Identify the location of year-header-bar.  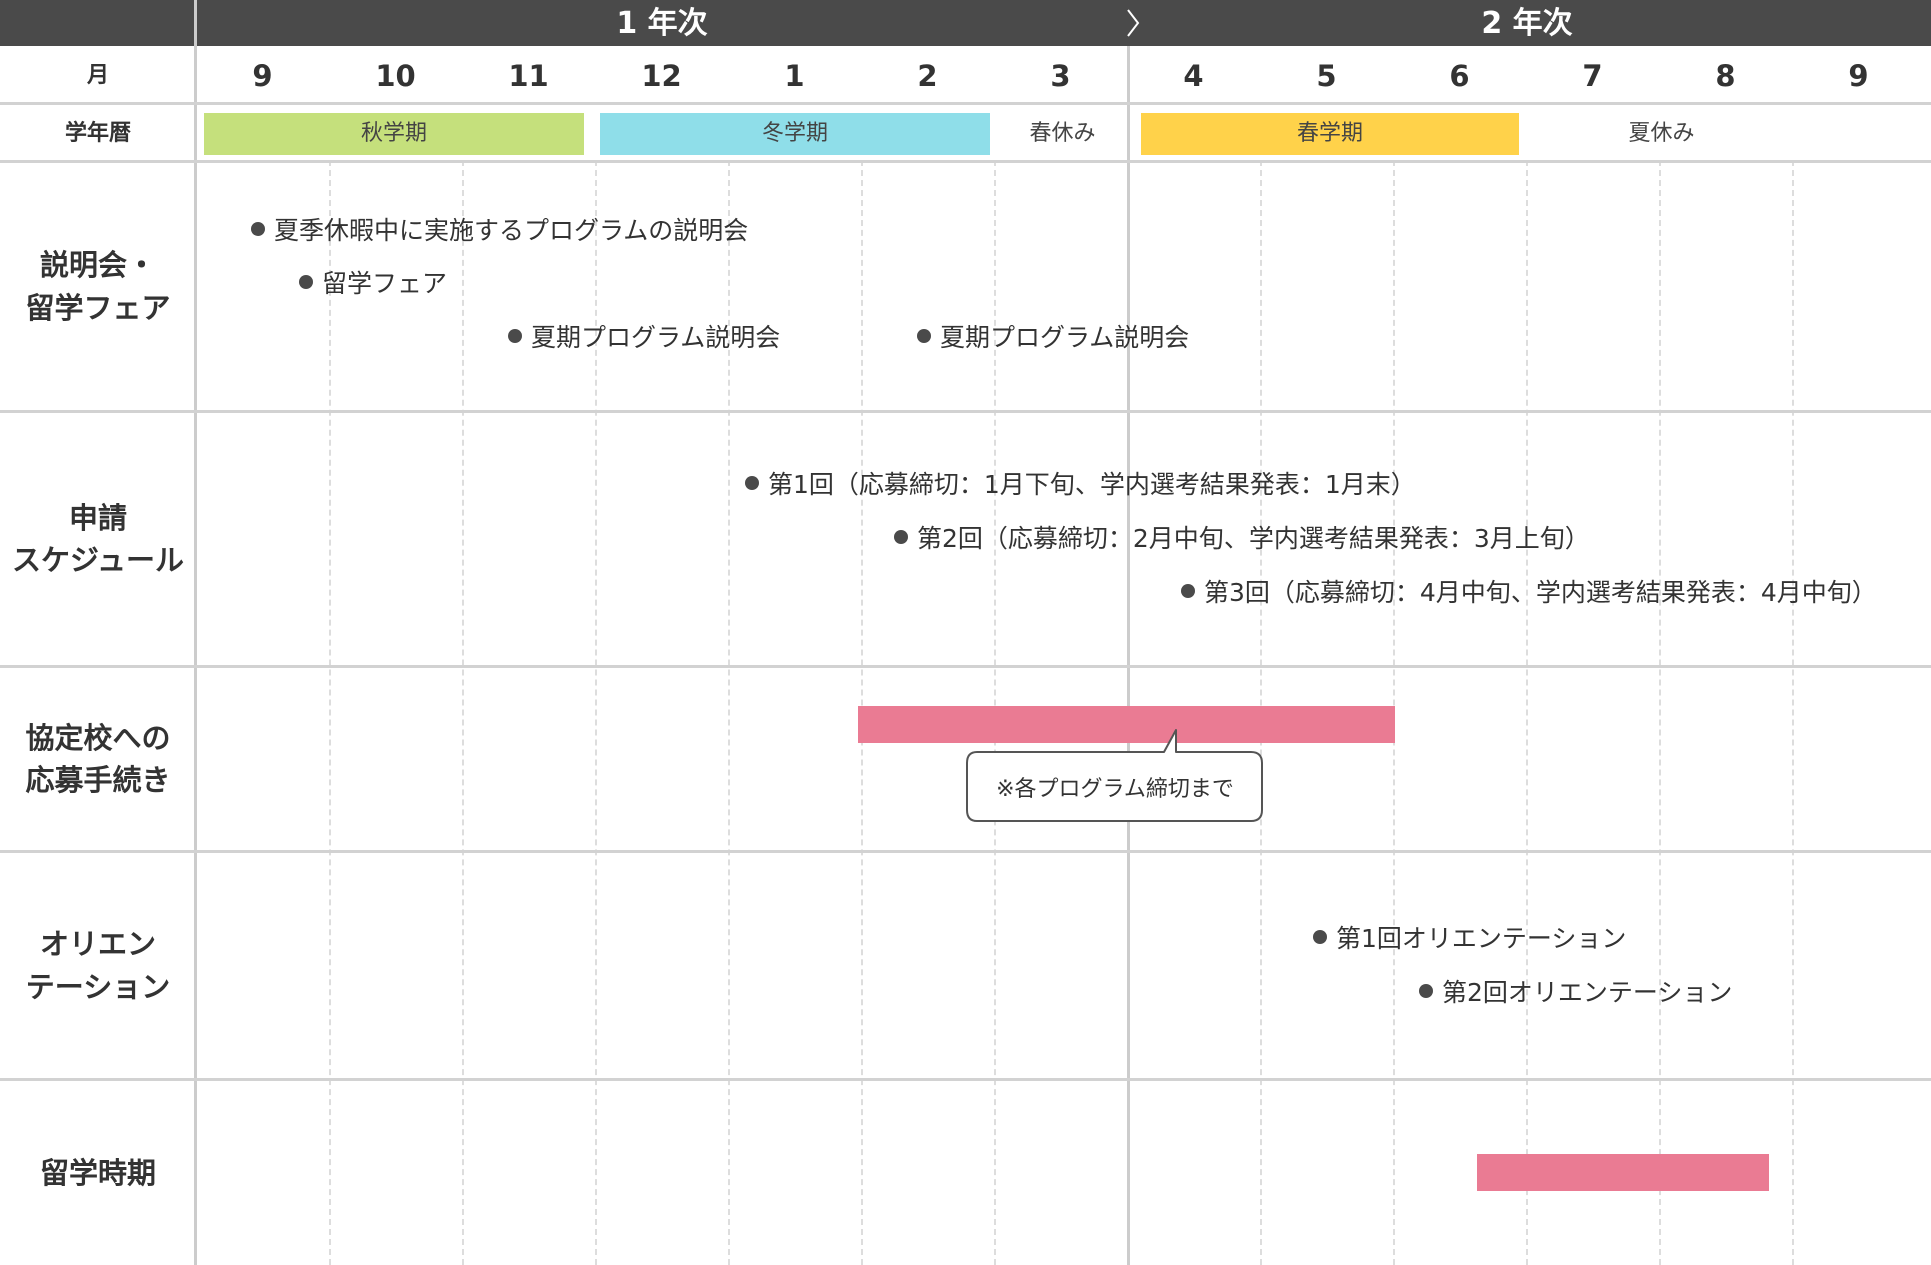
(965, 23).